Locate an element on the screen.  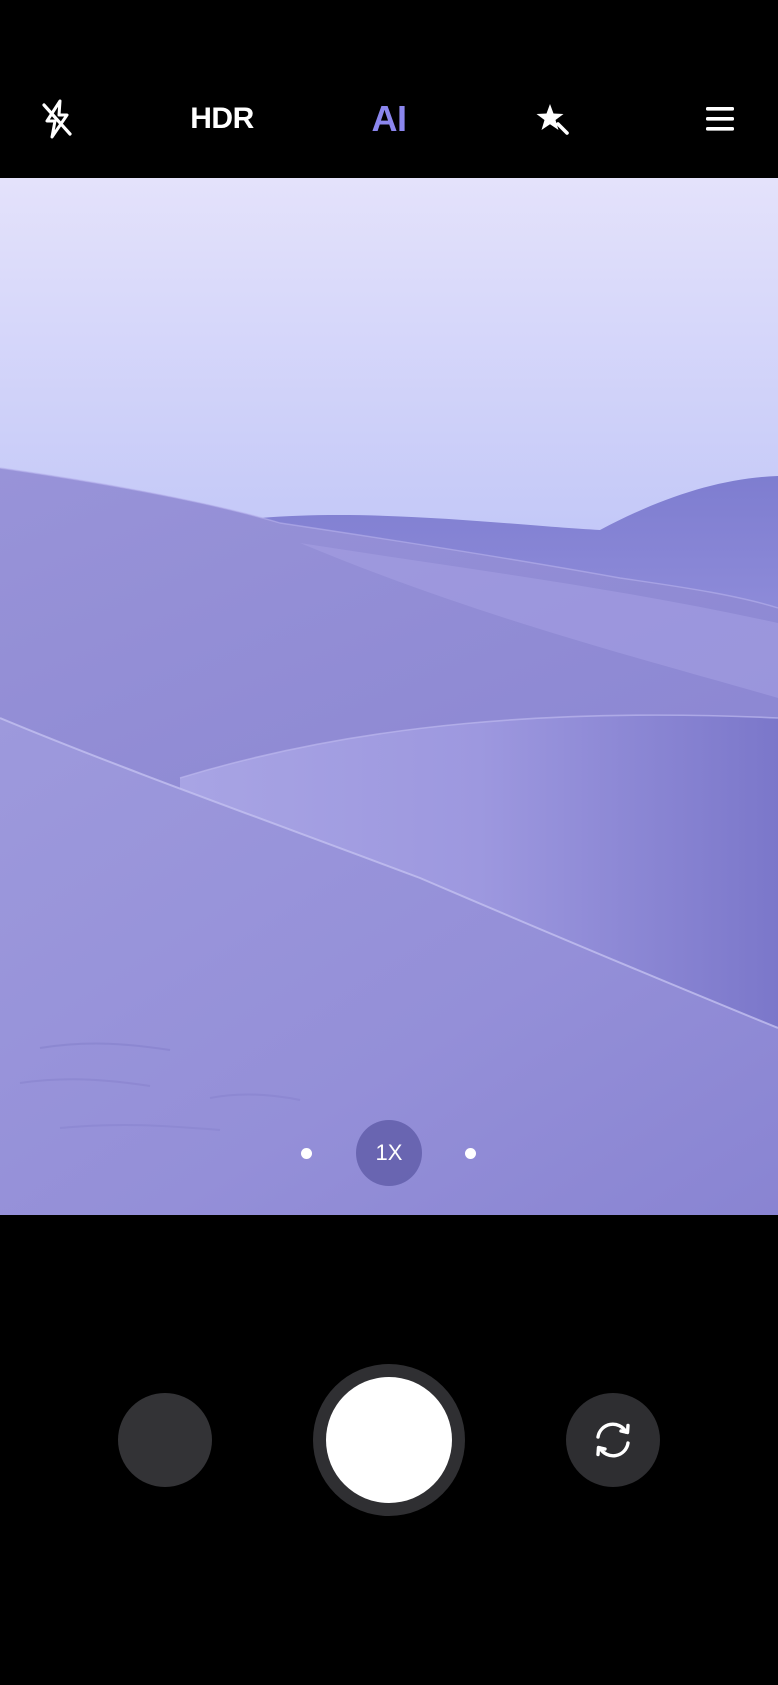
switch-camera-icon is located at coordinates (613, 1440).